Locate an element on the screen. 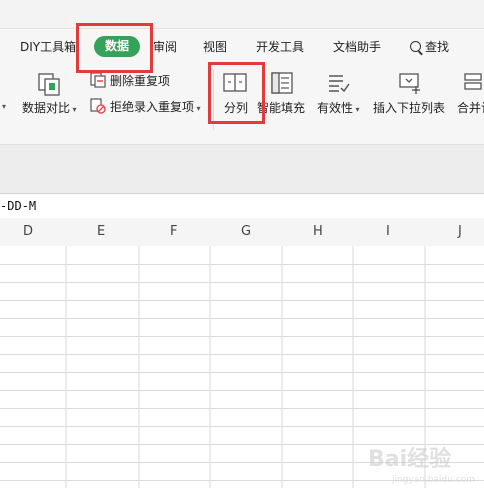  merge-calc-button: 合并计 is located at coordinates (470, 108).